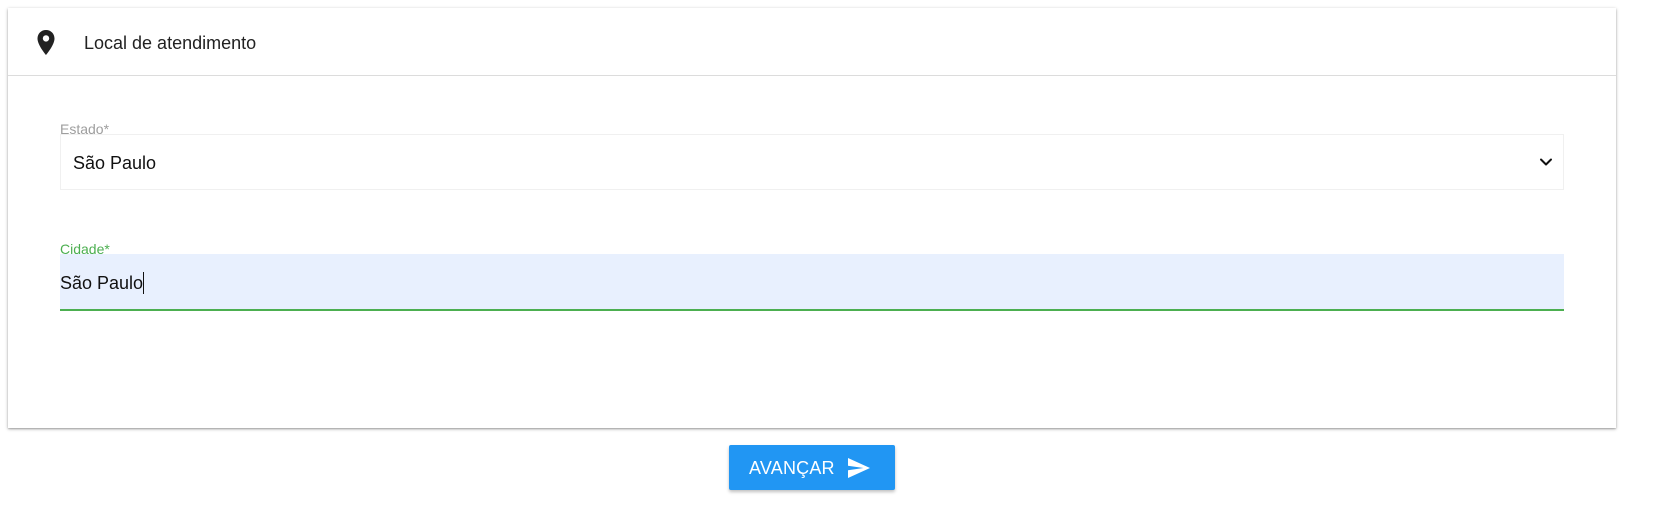 Image resolution: width=1655 pixels, height=510 pixels. I want to click on cidade-input: São Paulo, so click(812, 282).